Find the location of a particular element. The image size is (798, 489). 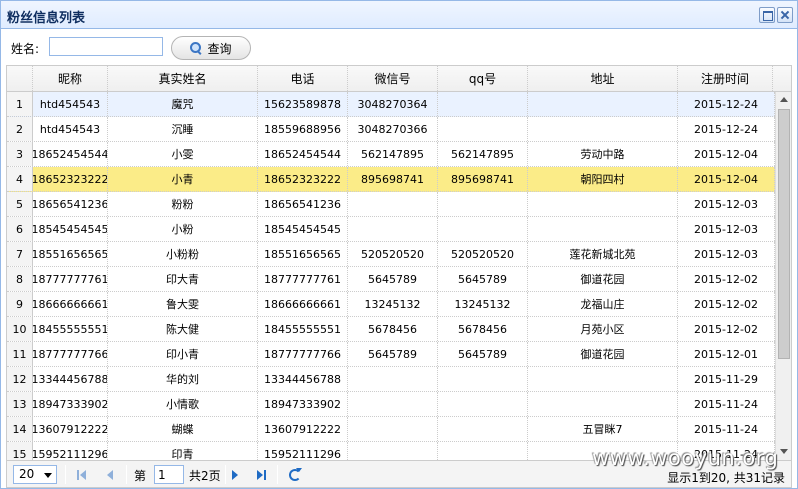

table-row: 5 18656541236 粉粉 18656541236 2015-12-03 is located at coordinates (391, 204).